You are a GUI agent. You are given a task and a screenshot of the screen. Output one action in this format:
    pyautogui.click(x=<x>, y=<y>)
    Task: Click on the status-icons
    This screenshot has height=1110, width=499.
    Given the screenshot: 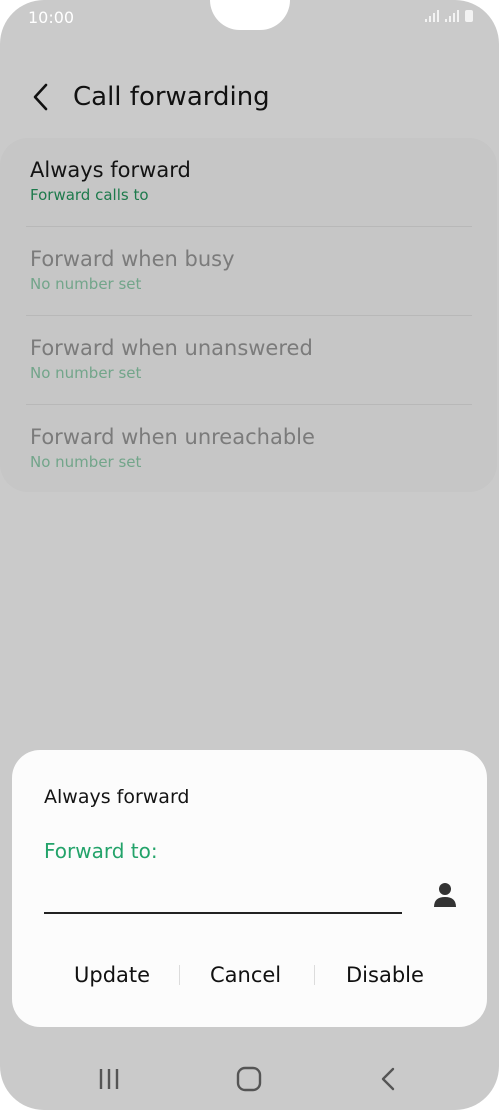 What is the action you would take?
    pyautogui.click(x=449, y=16)
    